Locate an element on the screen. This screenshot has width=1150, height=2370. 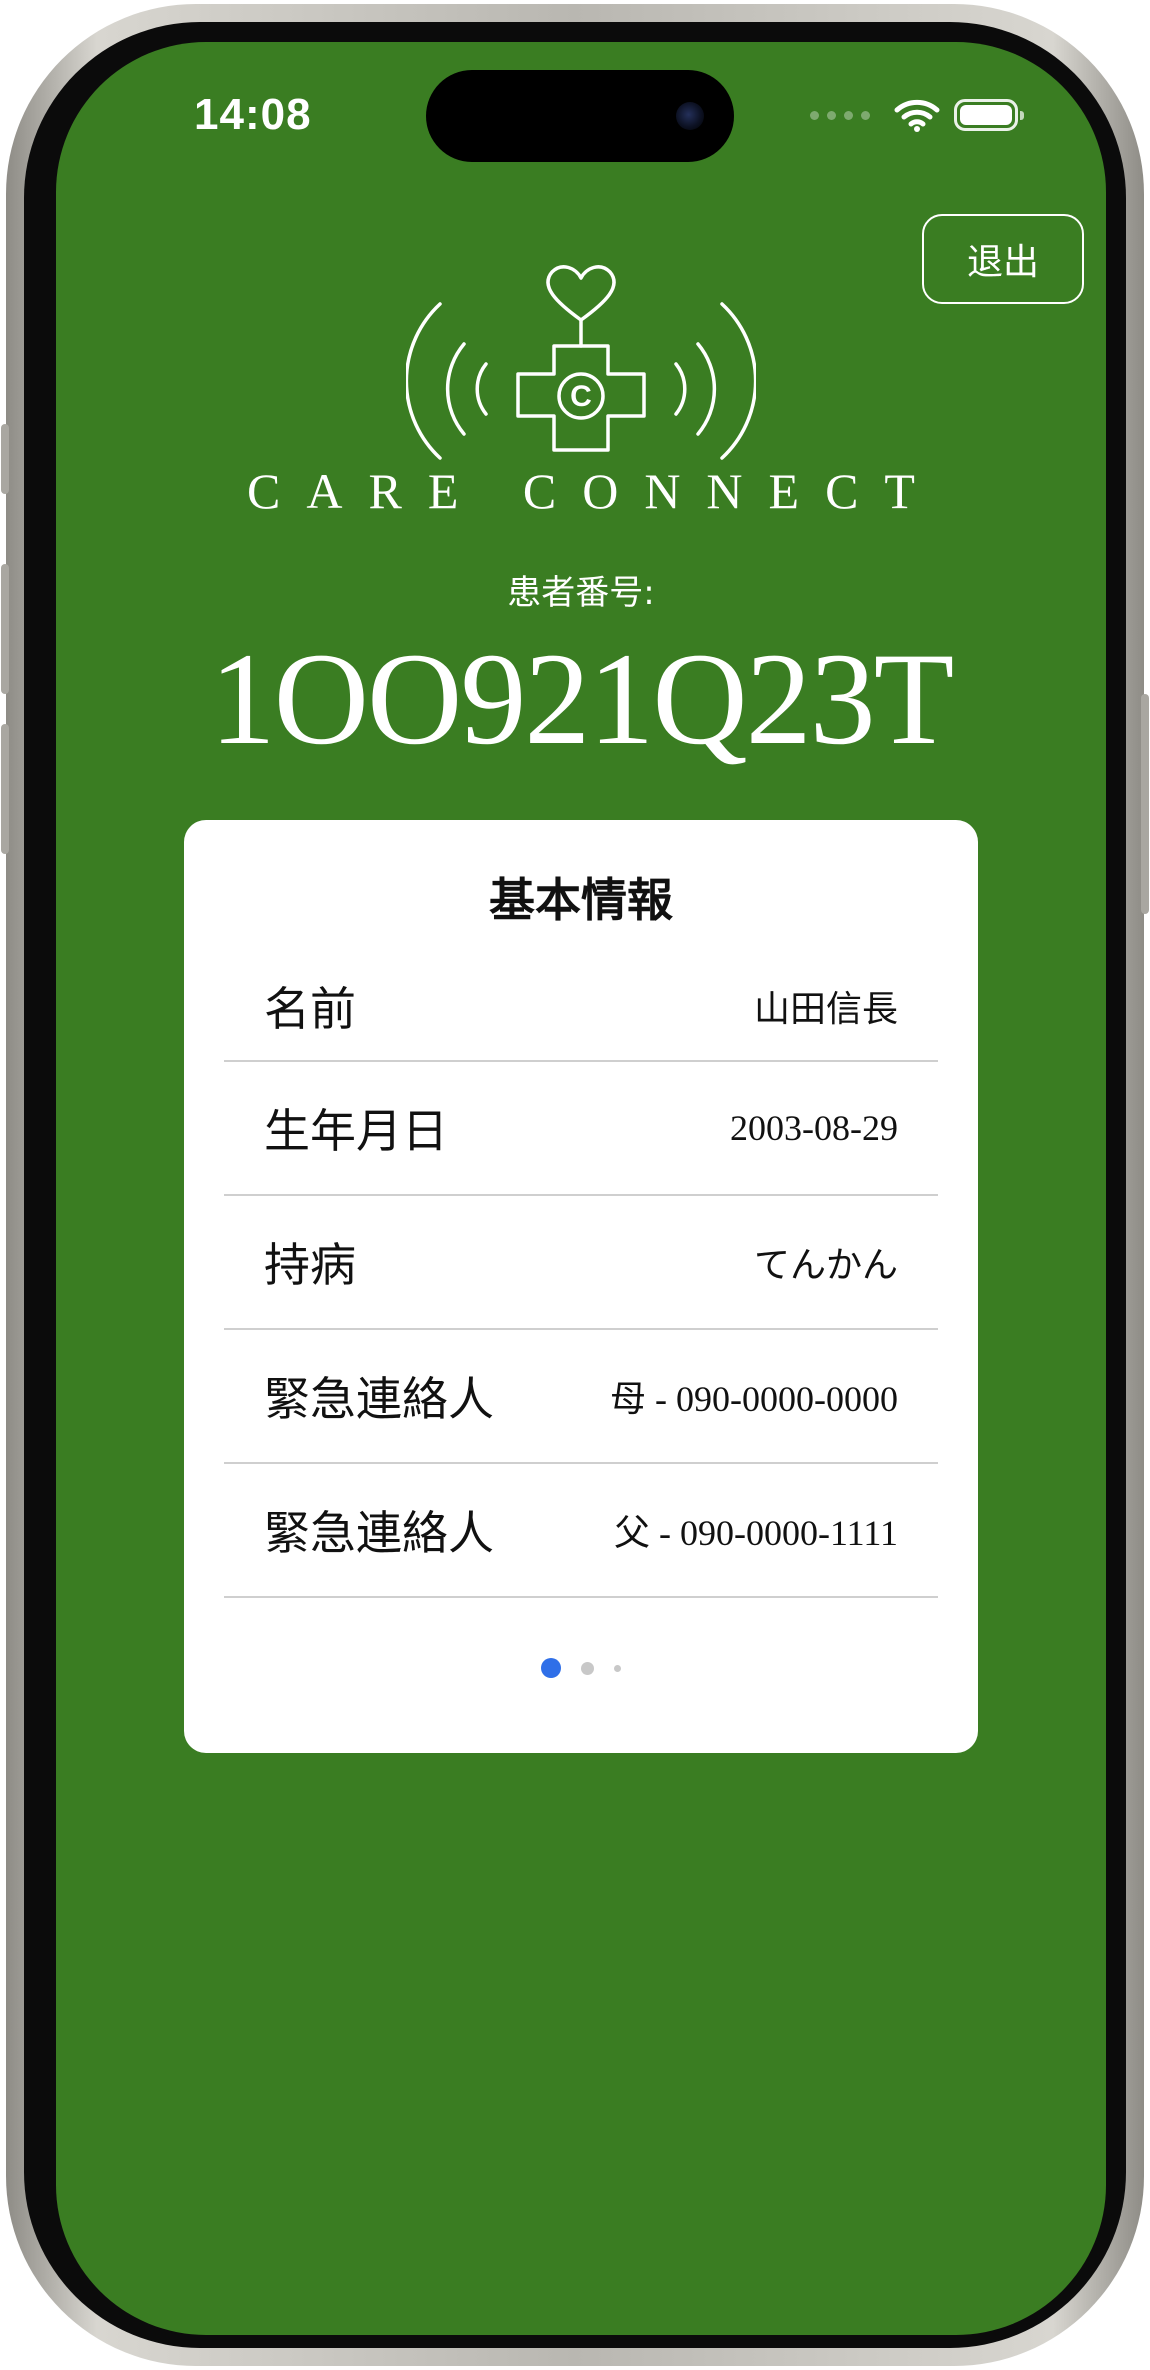
front-camera-icon is located at coordinates (690, 116).